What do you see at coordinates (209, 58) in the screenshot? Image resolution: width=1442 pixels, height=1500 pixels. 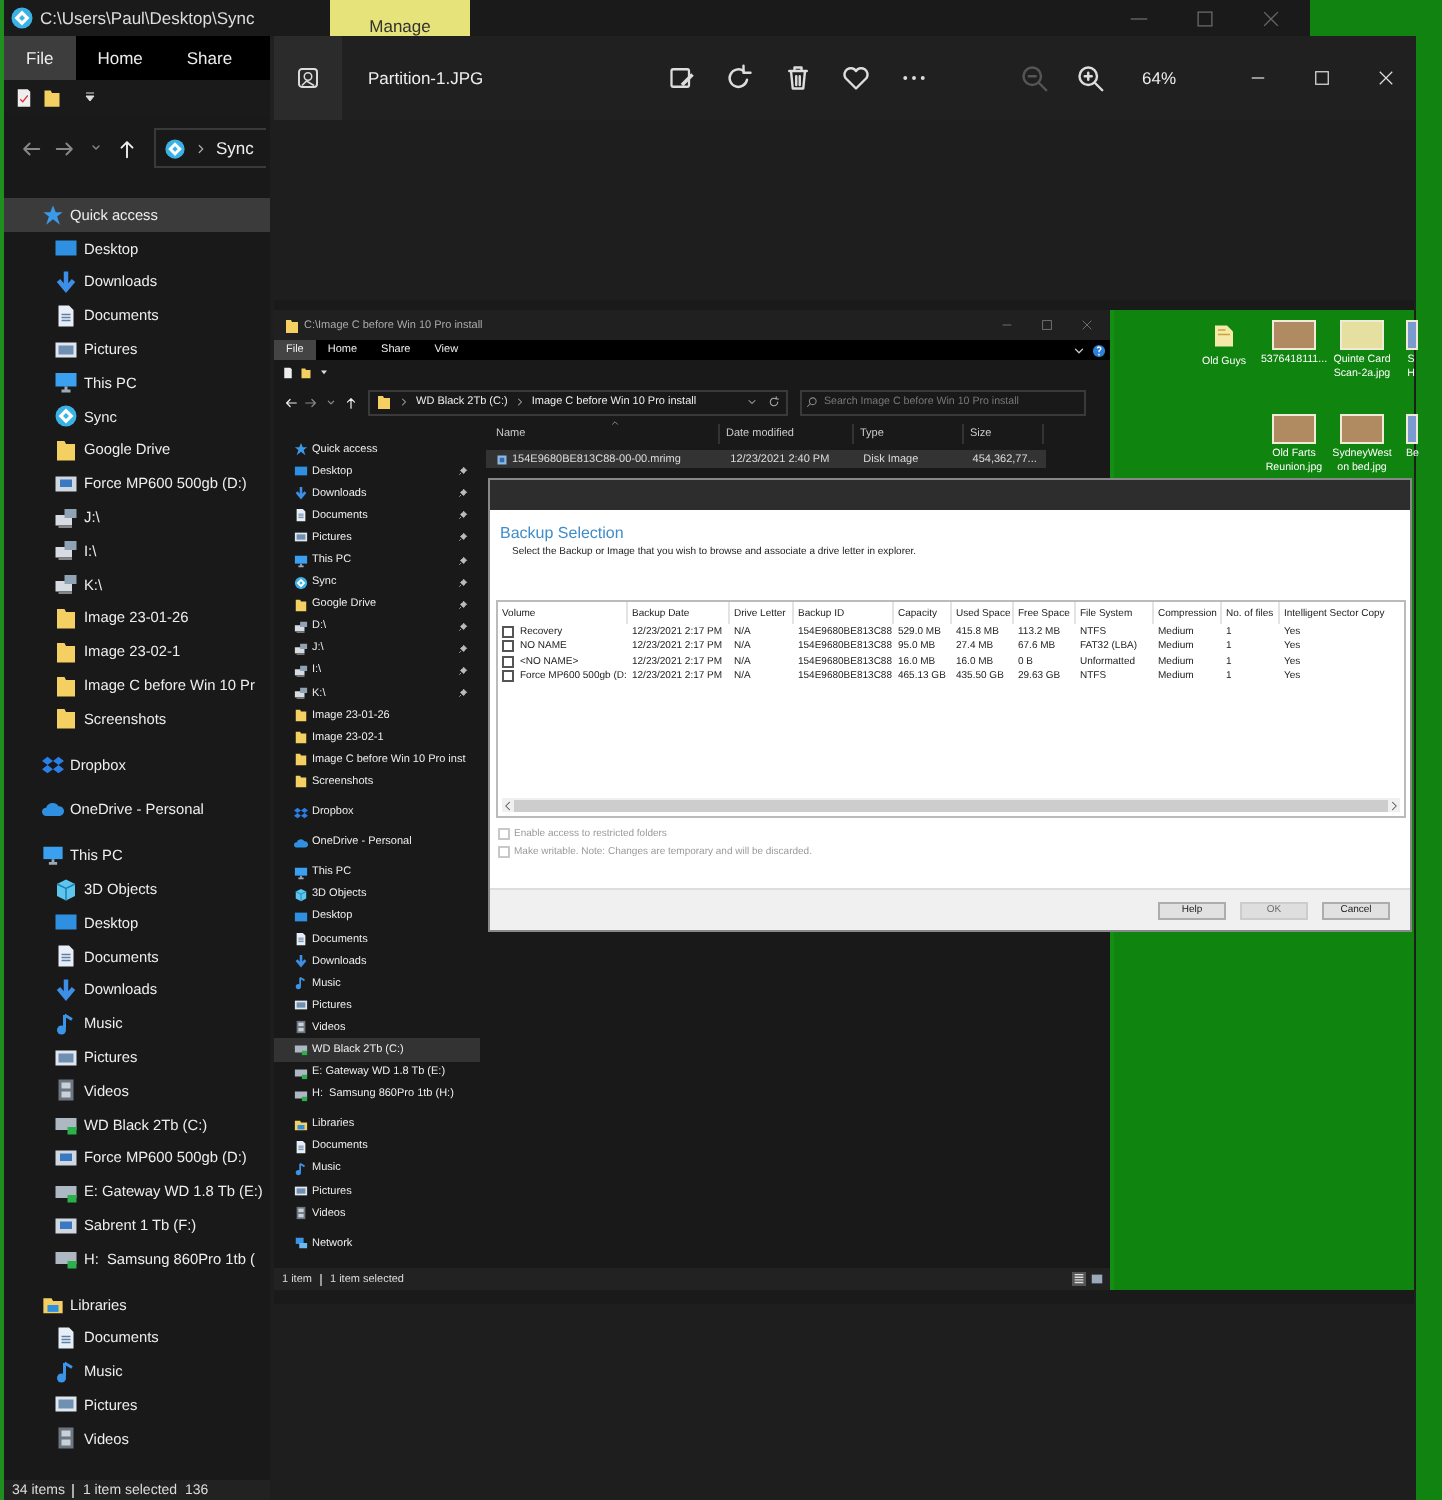 I see `ribbon-tab: Share` at bounding box center [209, 58].